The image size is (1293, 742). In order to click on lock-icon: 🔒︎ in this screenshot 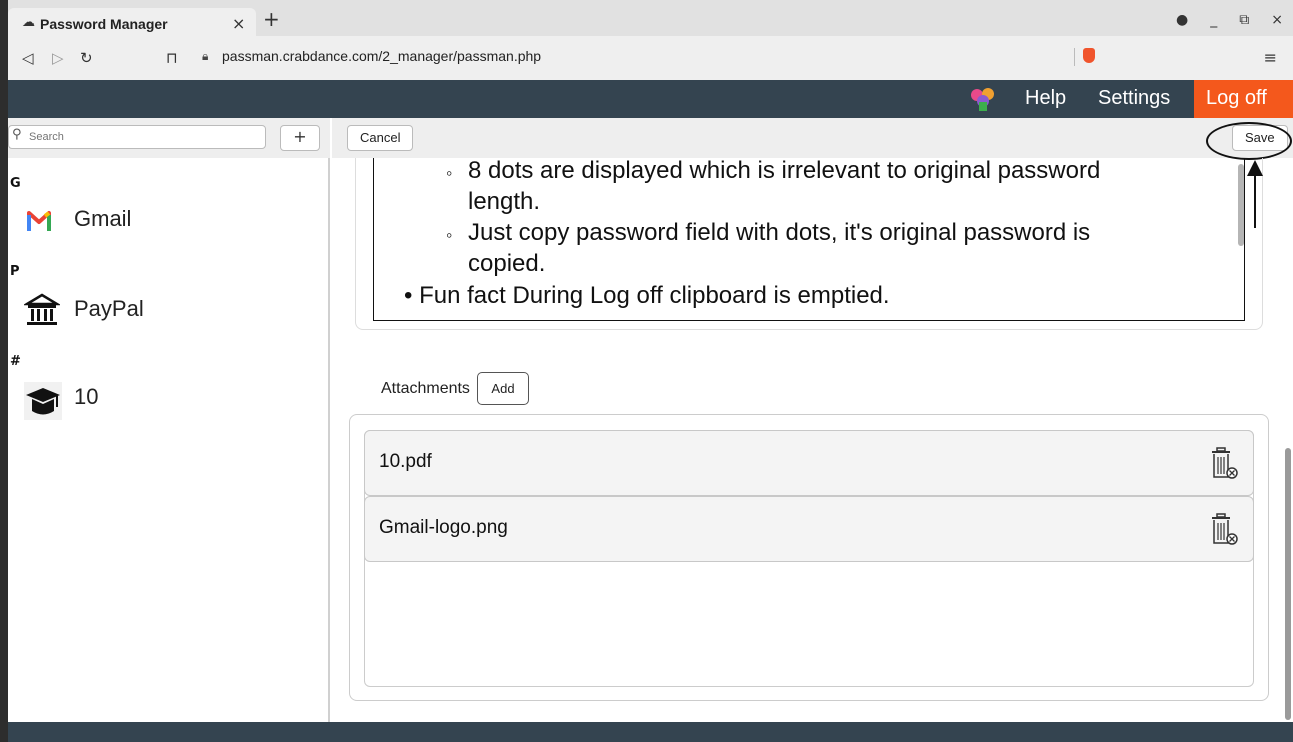, I will do `click(205, 56)`.